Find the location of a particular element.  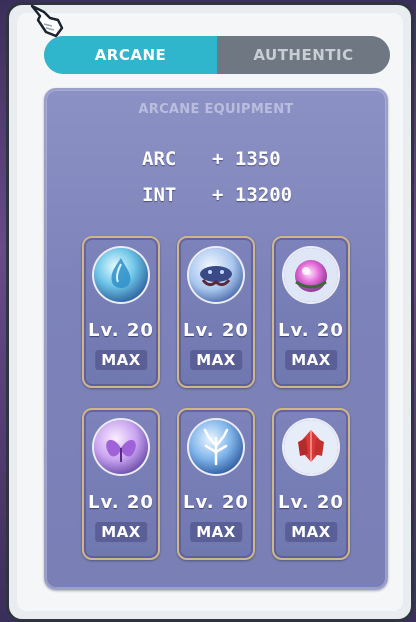

arcana-symbol-icon is located at coordinates (121, 447).